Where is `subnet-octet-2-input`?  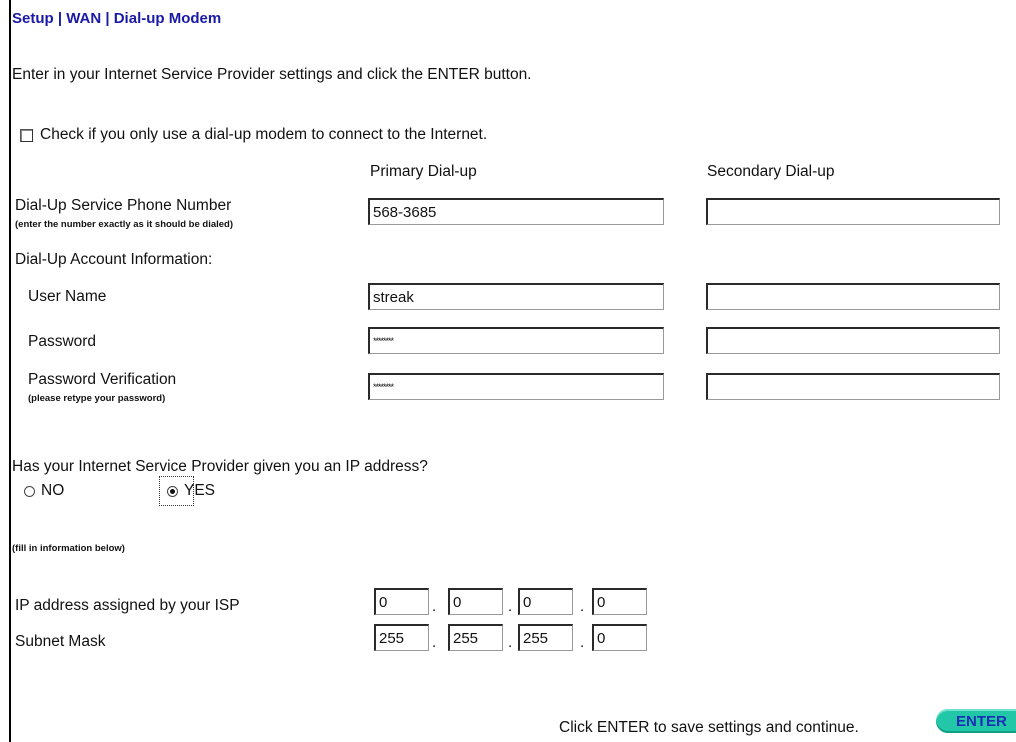 subnet-octet-2-input is located at coordinates (475, 637).